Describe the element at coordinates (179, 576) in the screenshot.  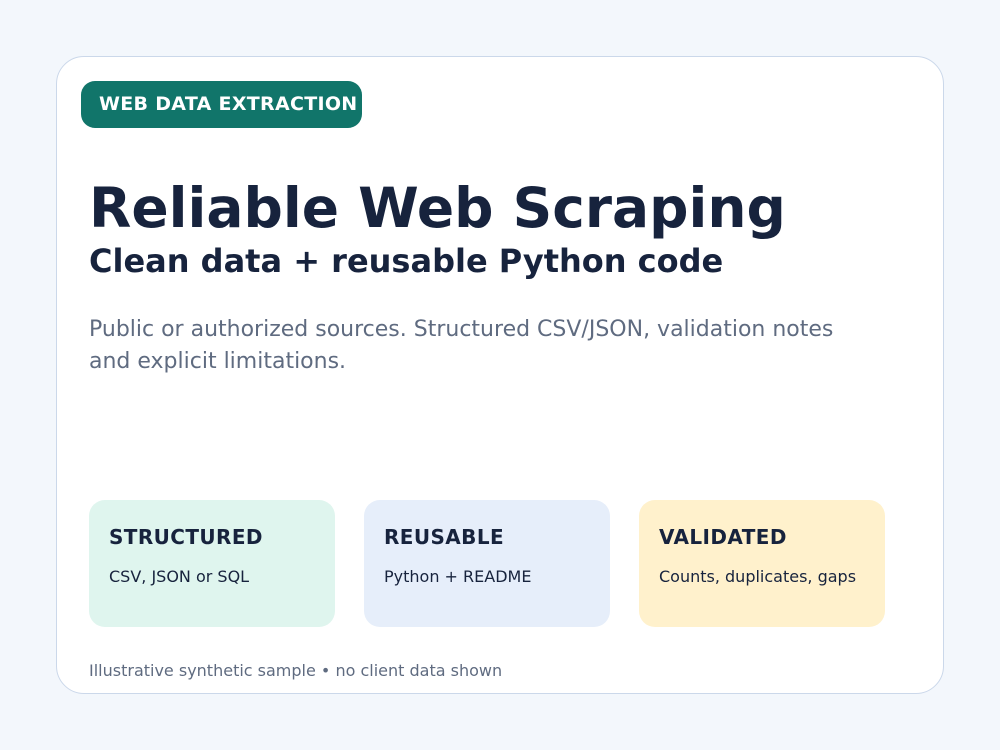
I see `feature-text: CSV, JSON or SQL` at that location.